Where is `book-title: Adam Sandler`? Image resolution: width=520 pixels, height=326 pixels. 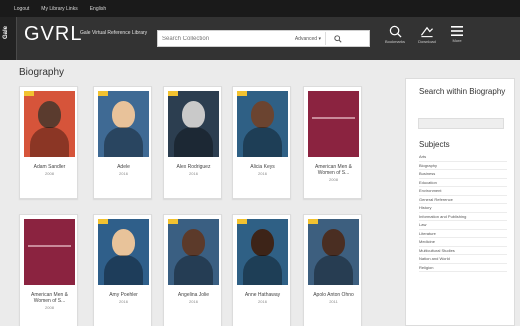 book-title: Adam Sandler is located at coordinates (49, 167).